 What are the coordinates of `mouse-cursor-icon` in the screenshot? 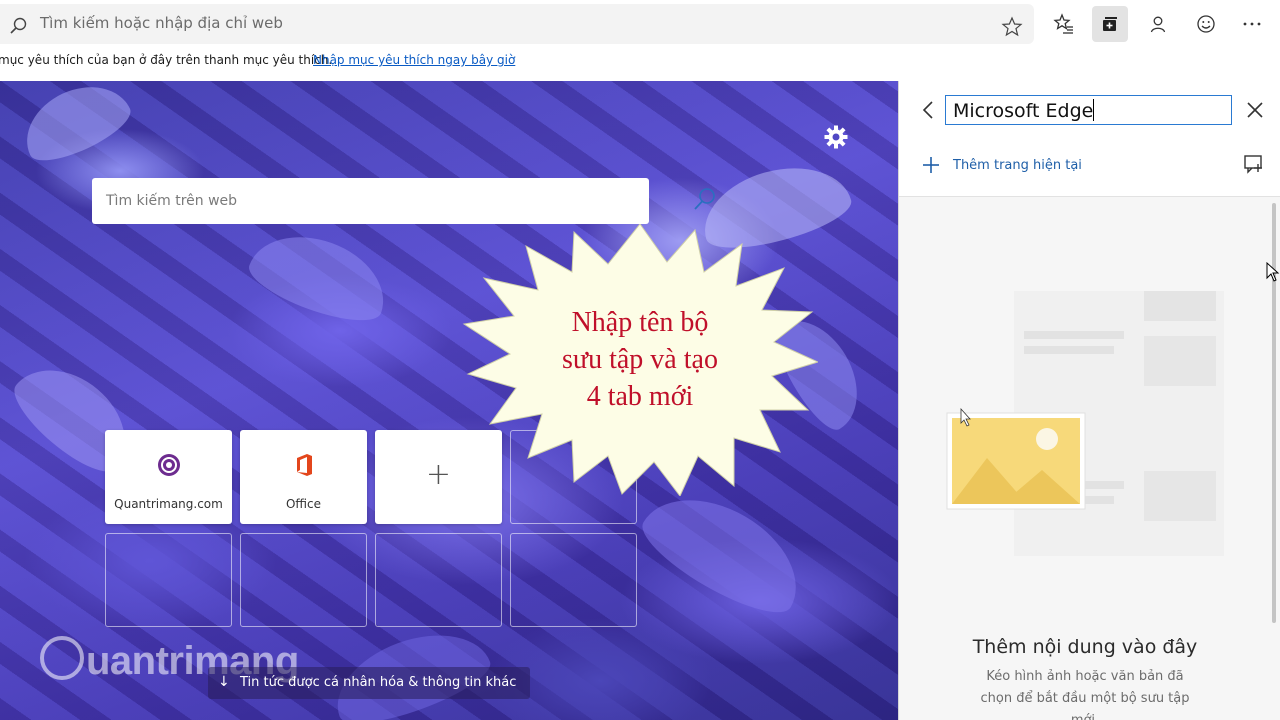 It's located at (1273, 272).